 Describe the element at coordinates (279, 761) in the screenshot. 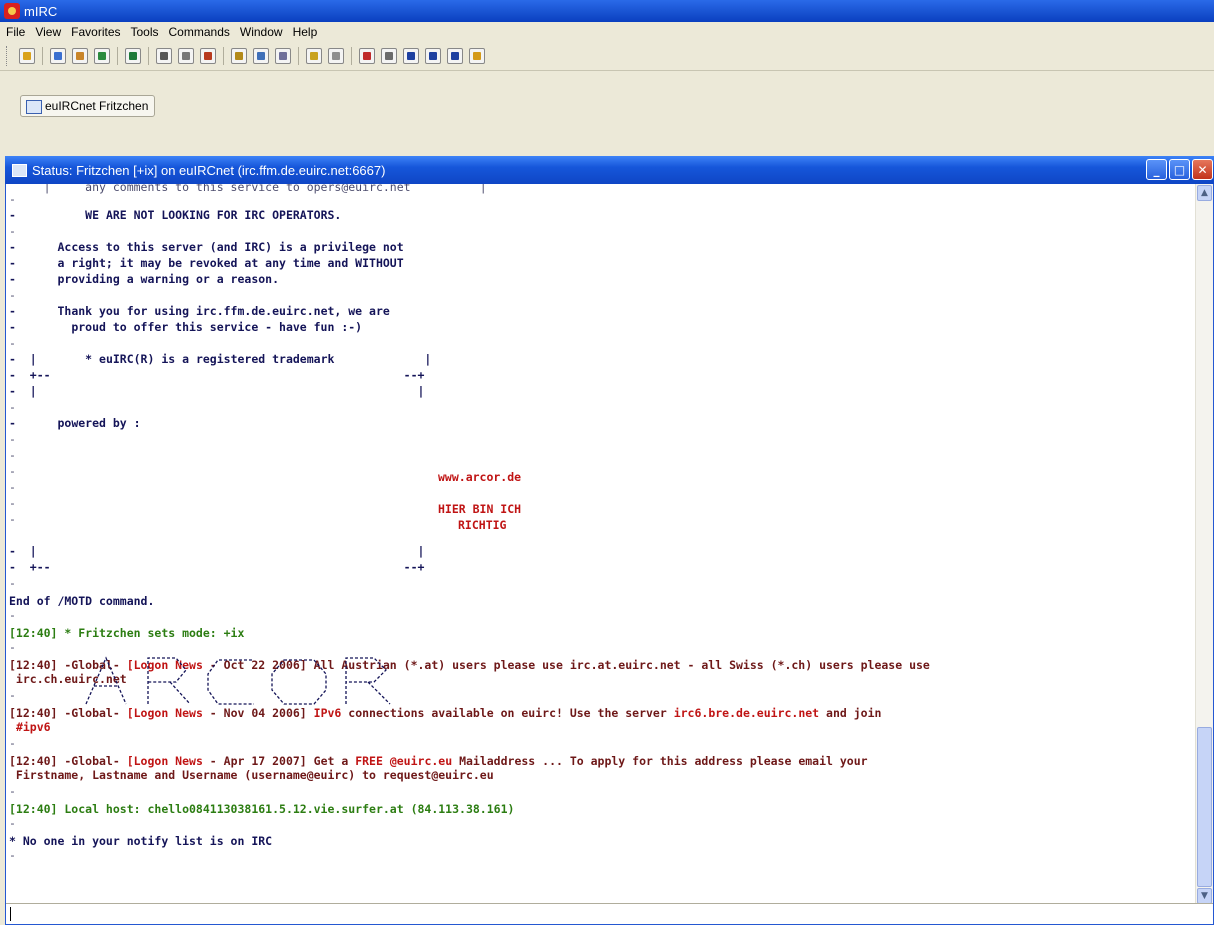

I see `news-text: - Apr 17 2007] Get a` at that location.